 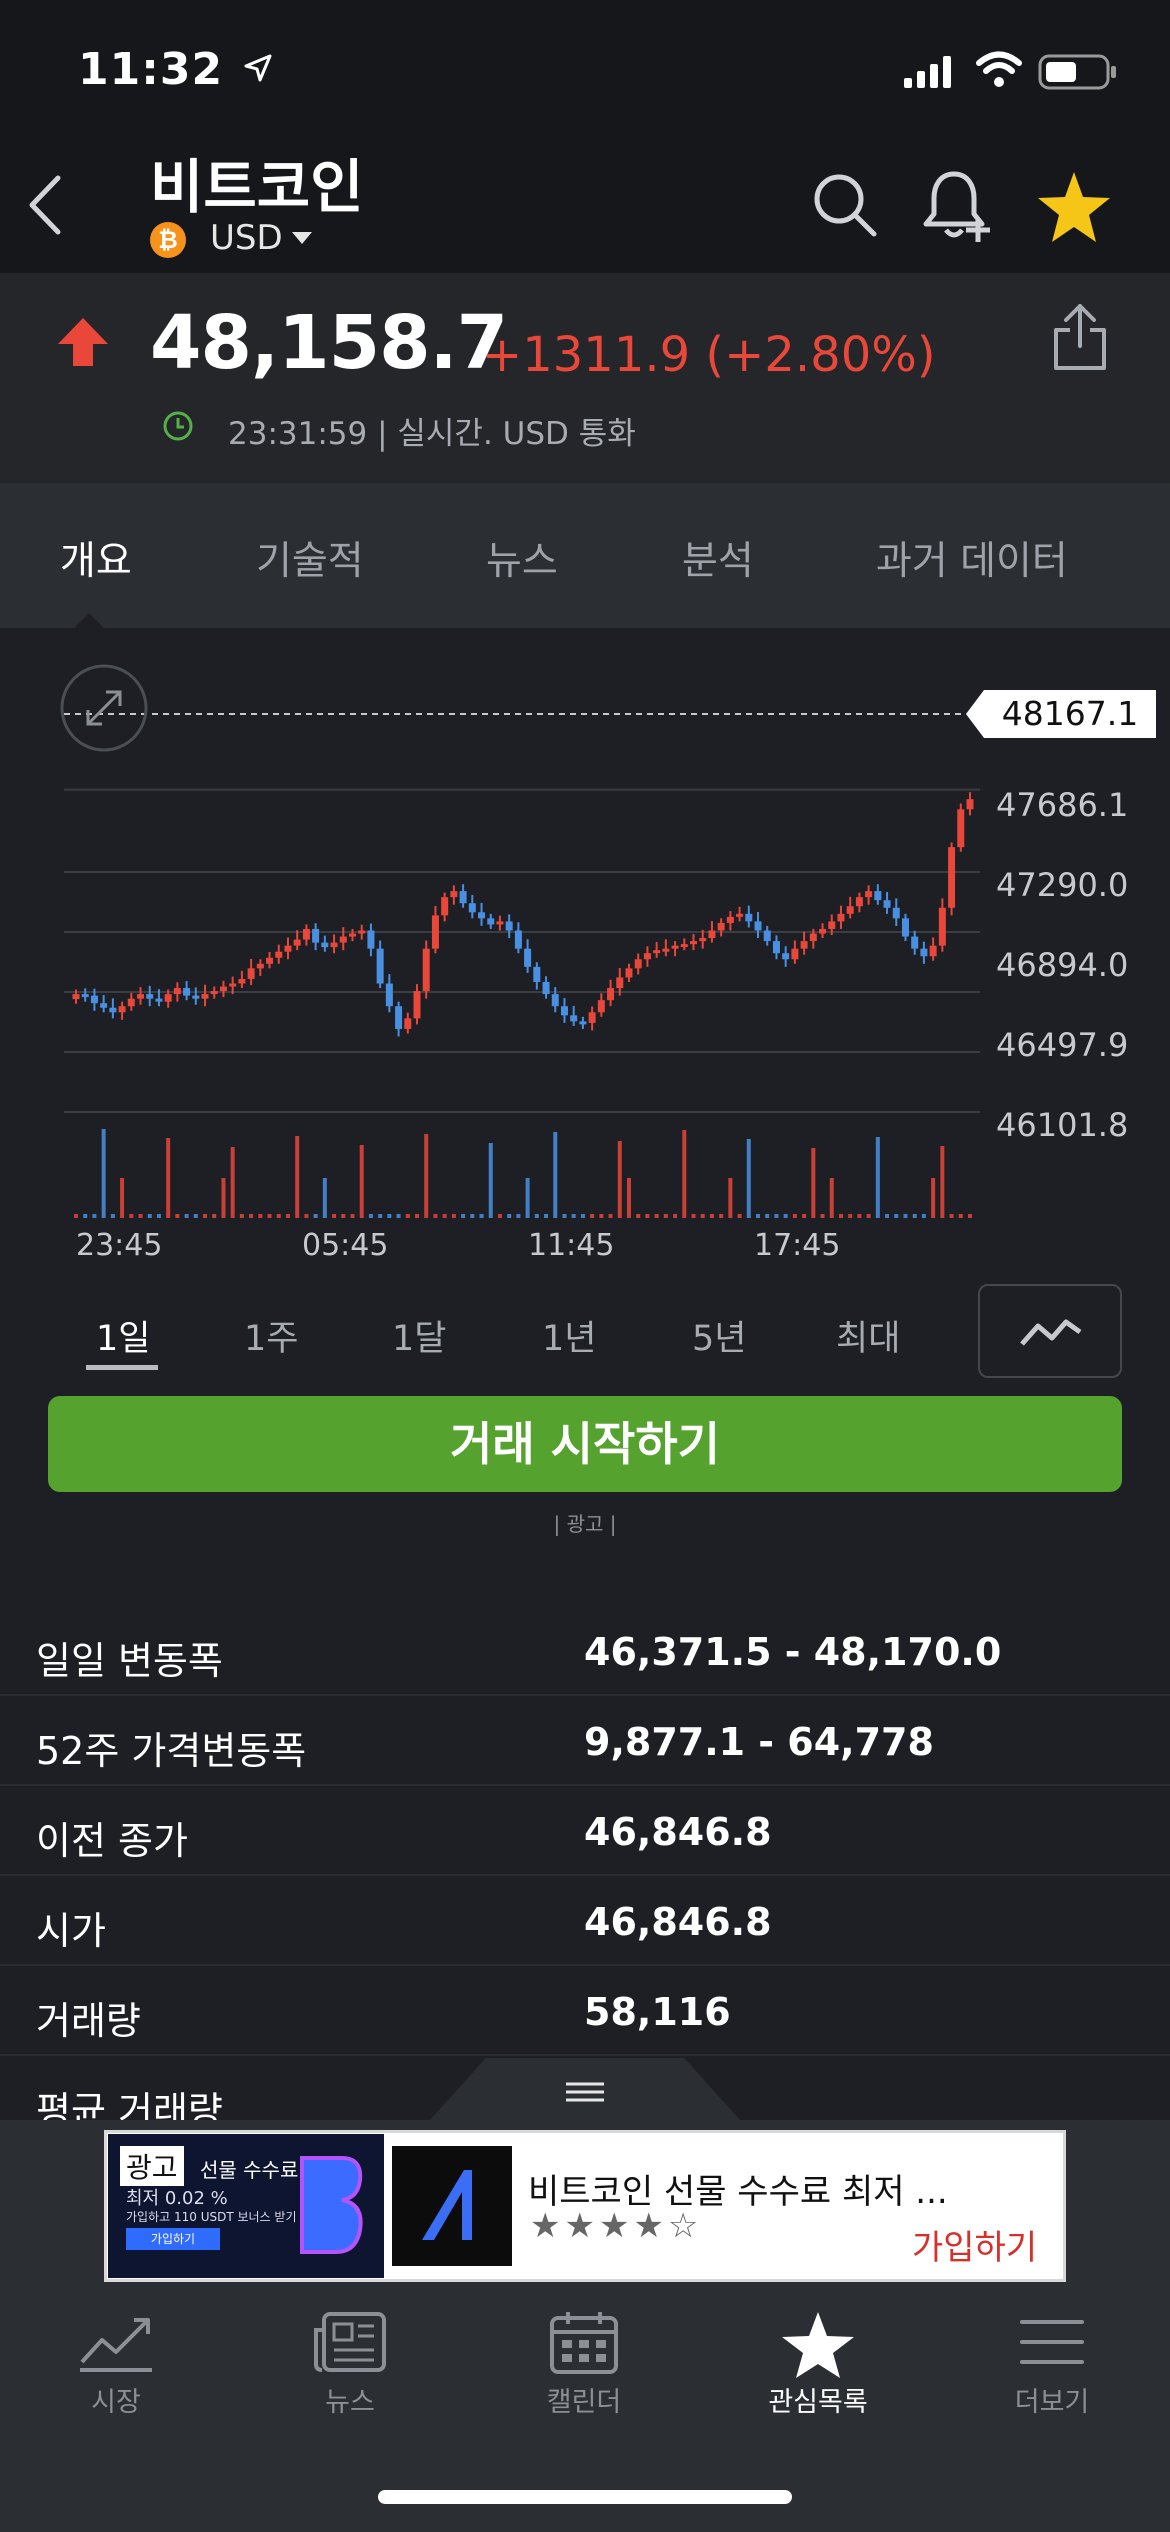 What do you see at coordinates (569, 1335) in the screenshot?
I see `range-1y: 1년` at bounding box center [569, 1335].